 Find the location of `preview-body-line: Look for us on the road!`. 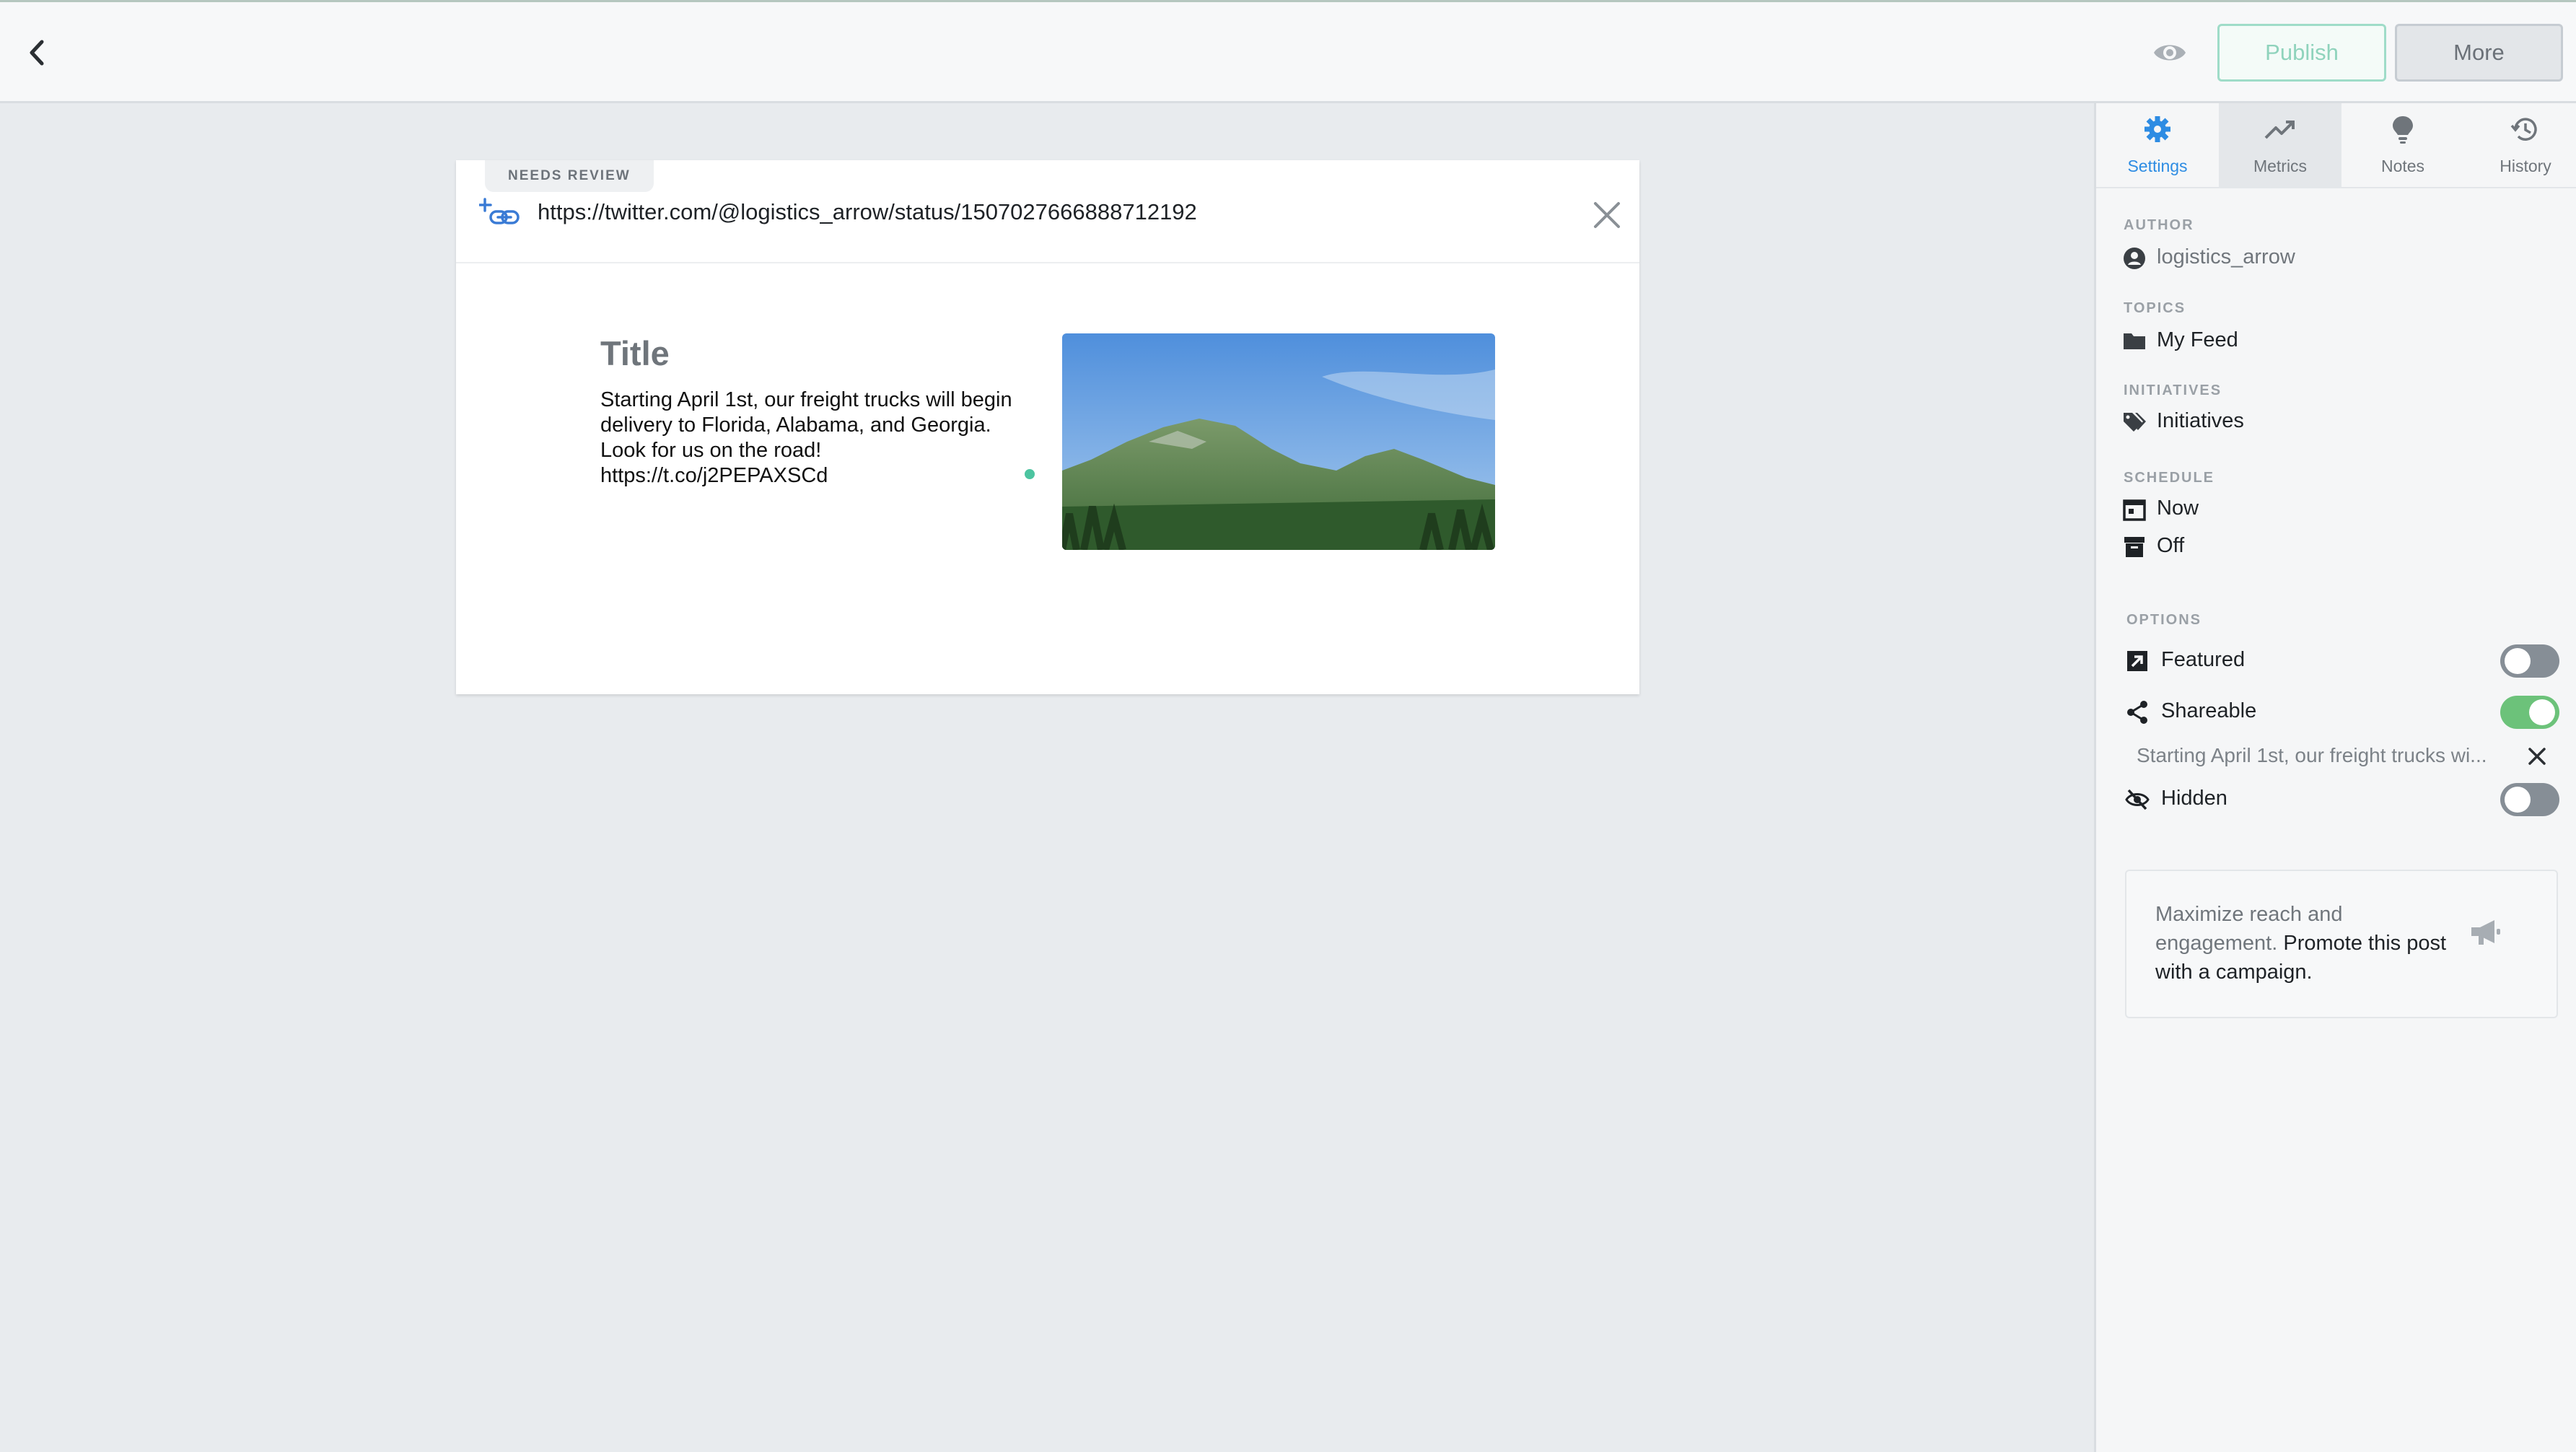

preview-body-line: Look for us on the road! is located at coordinates (711, 450).